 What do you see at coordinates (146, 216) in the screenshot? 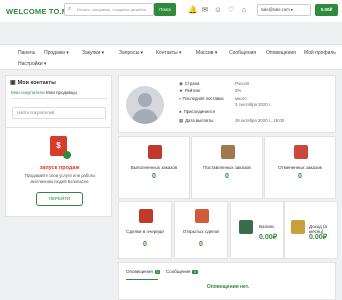
I see `queue-doc-icon` at bounding box center [146, 216].